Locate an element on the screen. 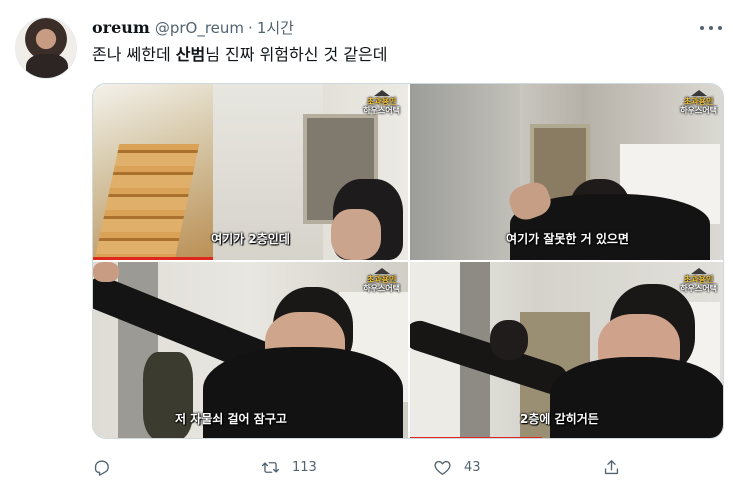  share-icon is located at coordinates (611, 466).